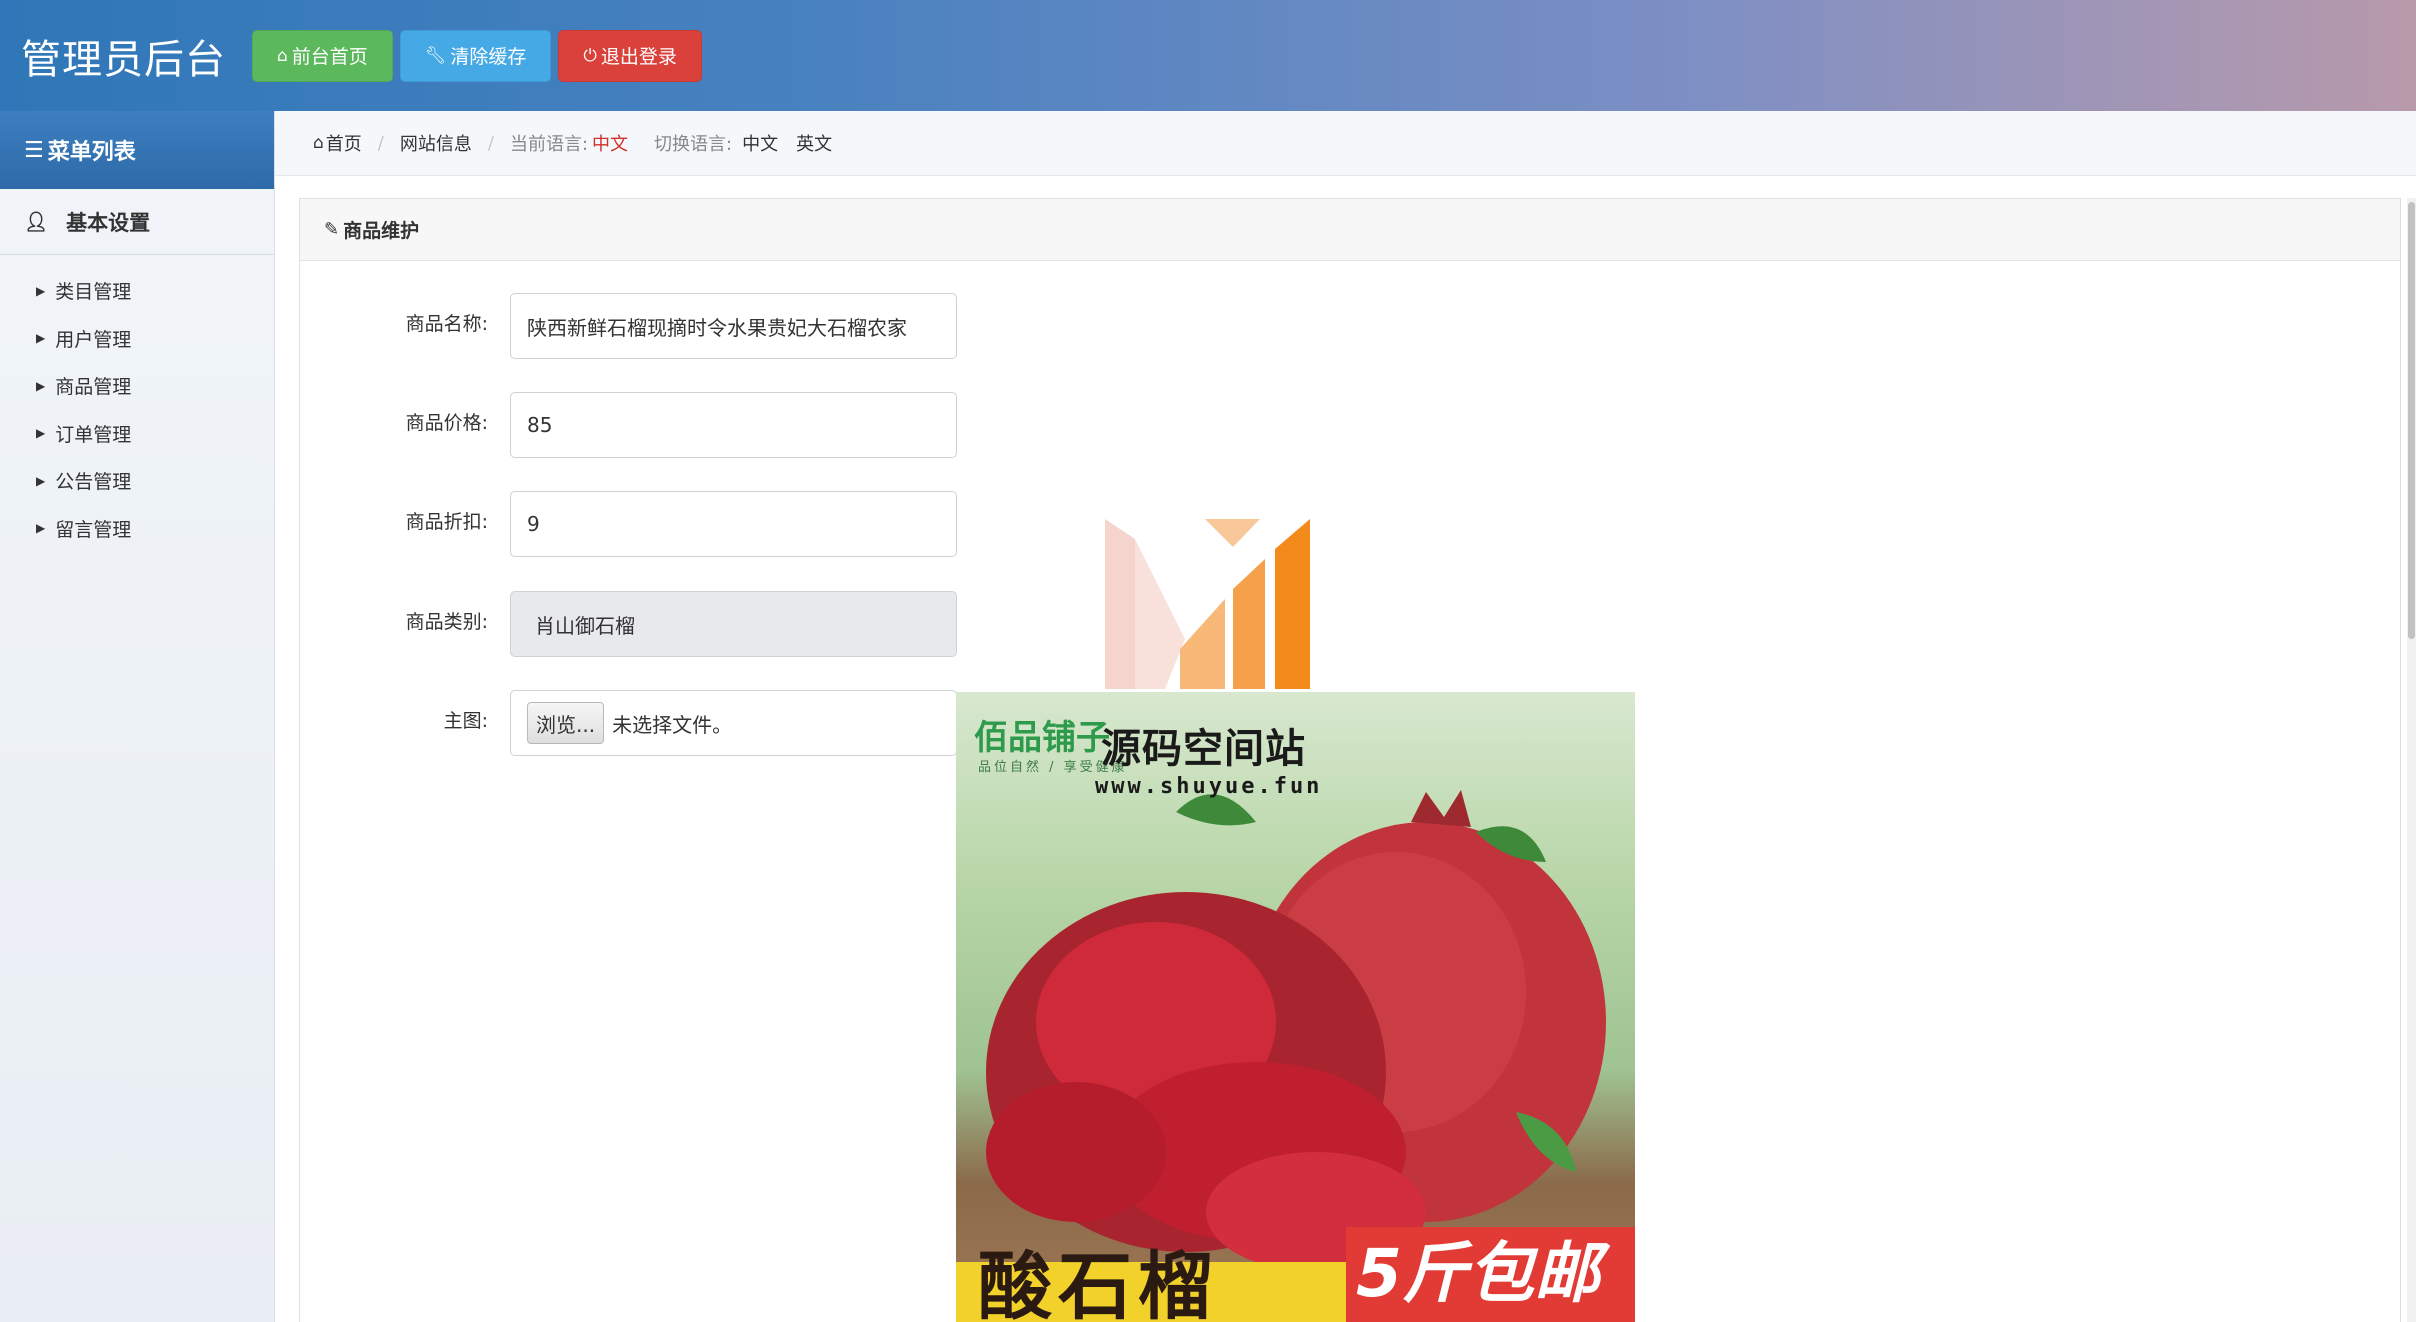 The width and height of the screenshot is (2416, 1322). I want to click on clear-cache-button: 🔧︎ 清除缓存, so click(475, 55).